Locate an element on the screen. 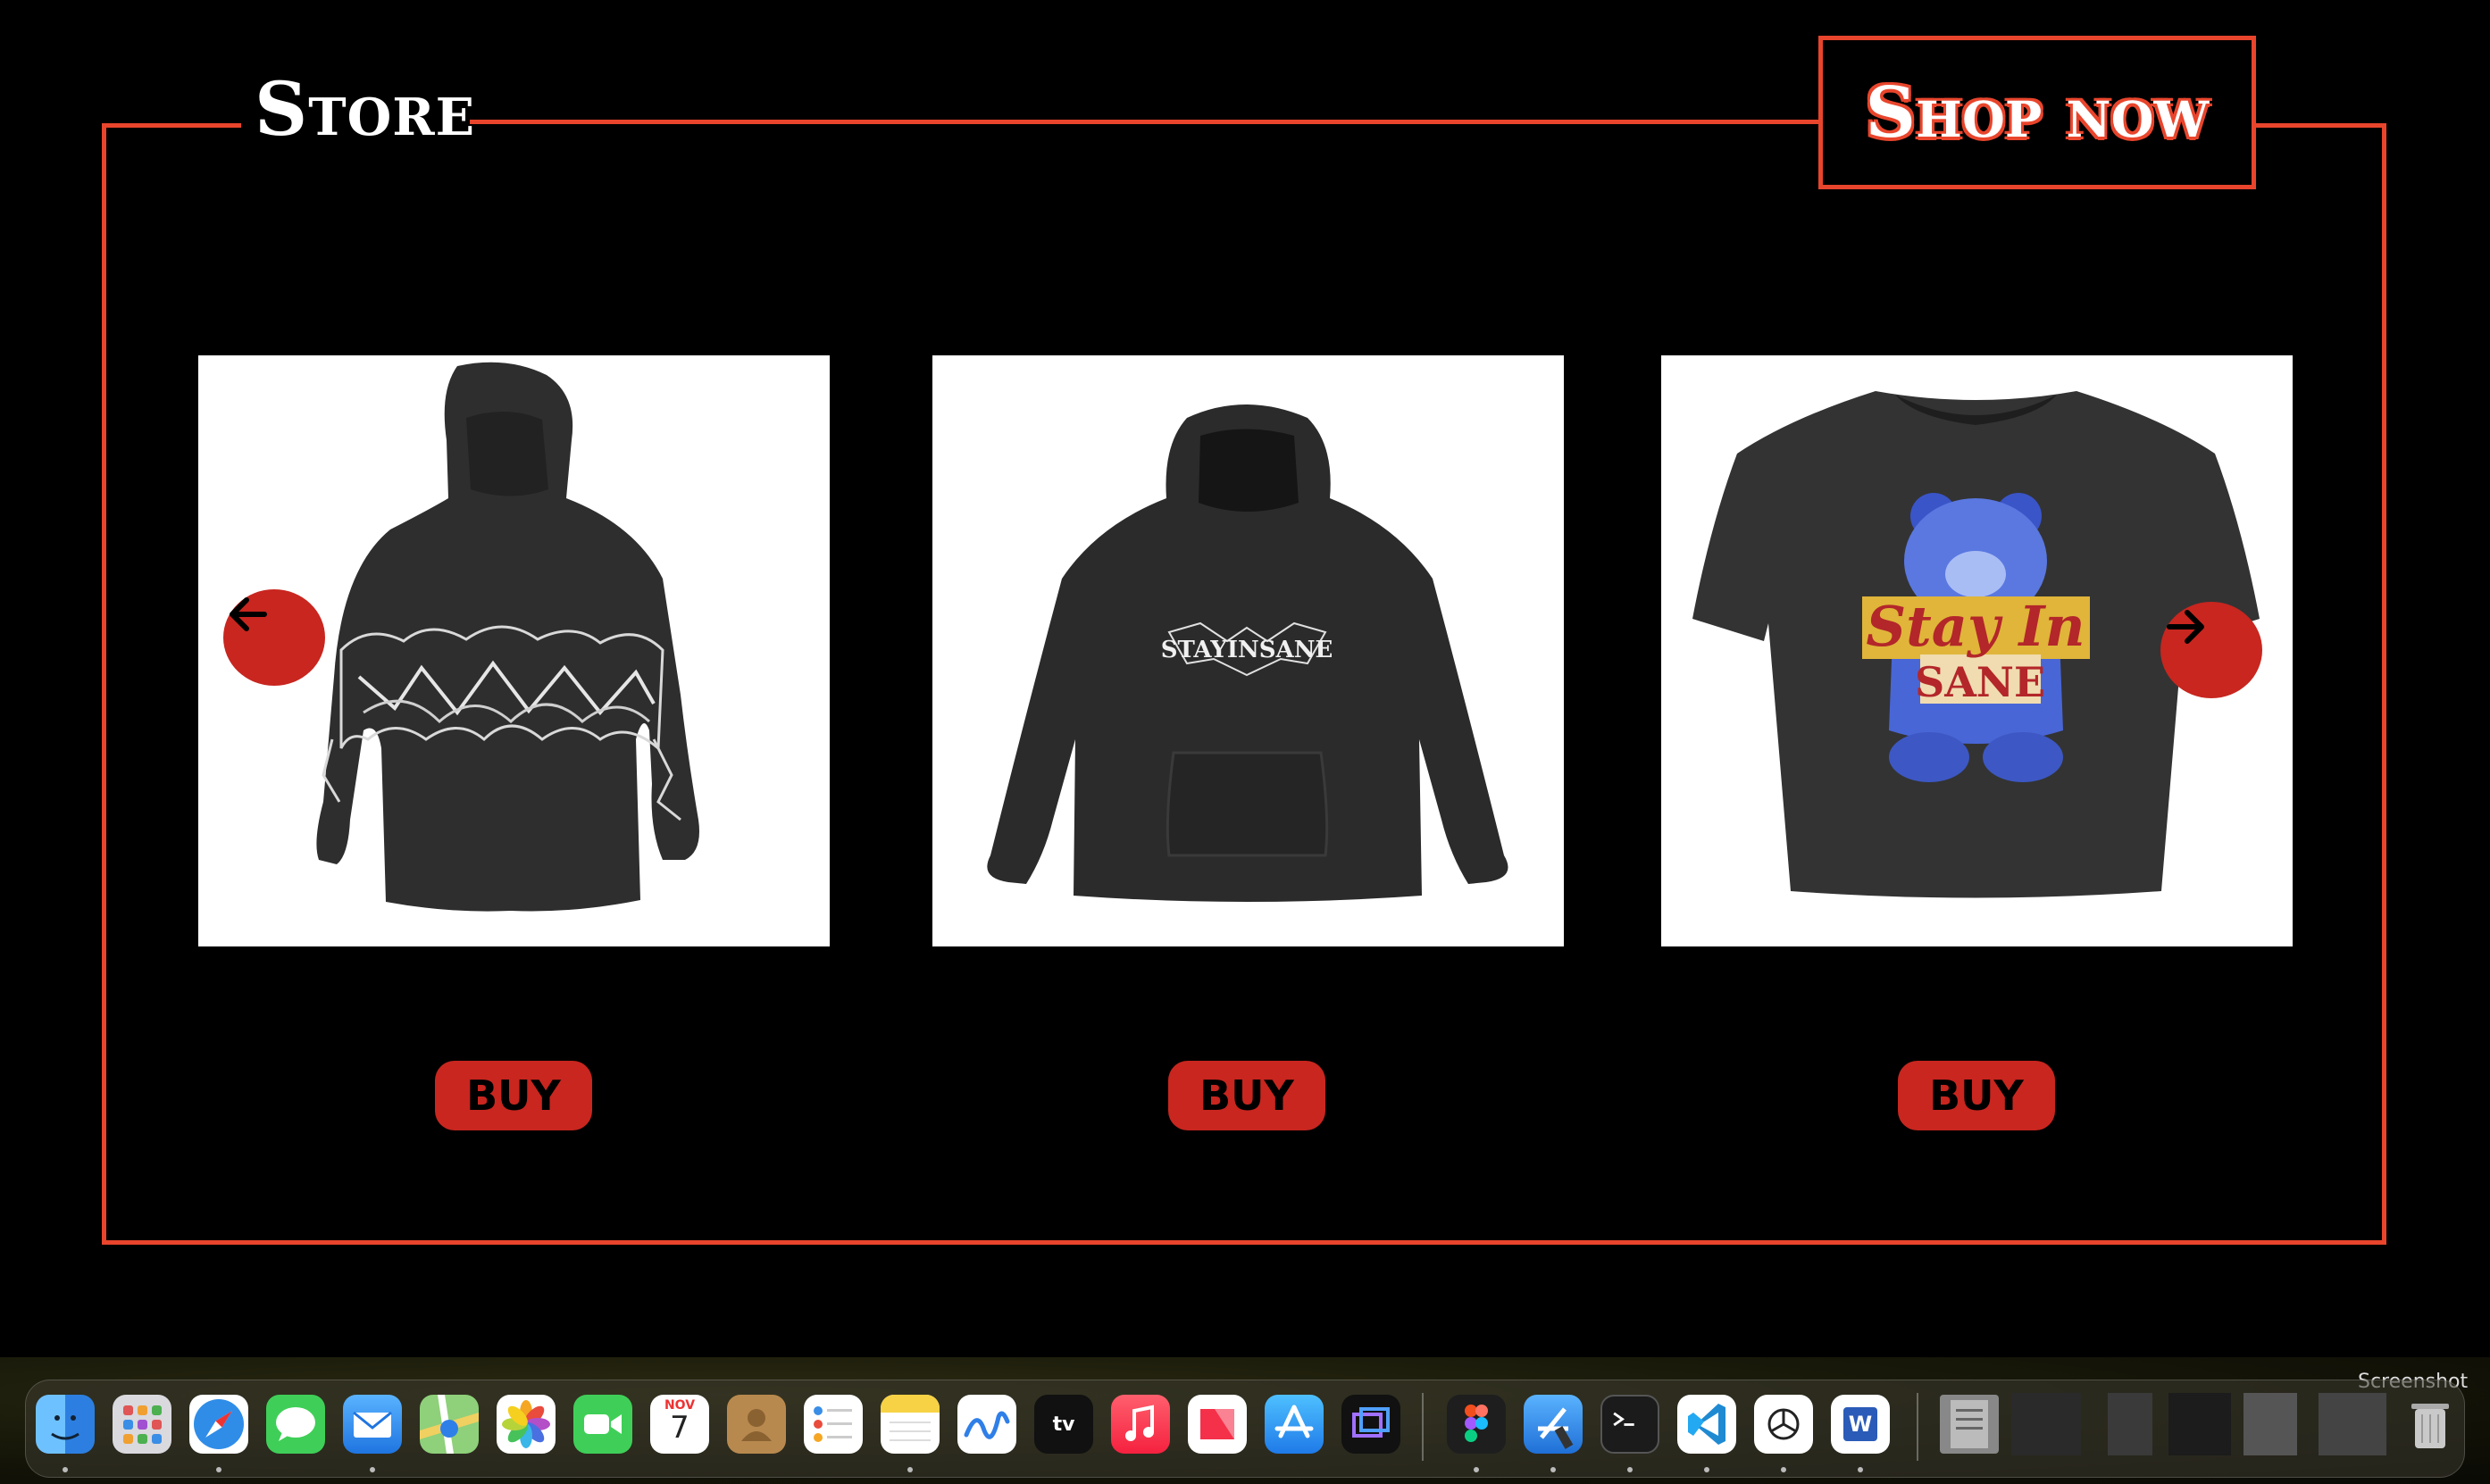 The image size is (2490, 1484). news-icon is located at coordinates (1217, 1424).